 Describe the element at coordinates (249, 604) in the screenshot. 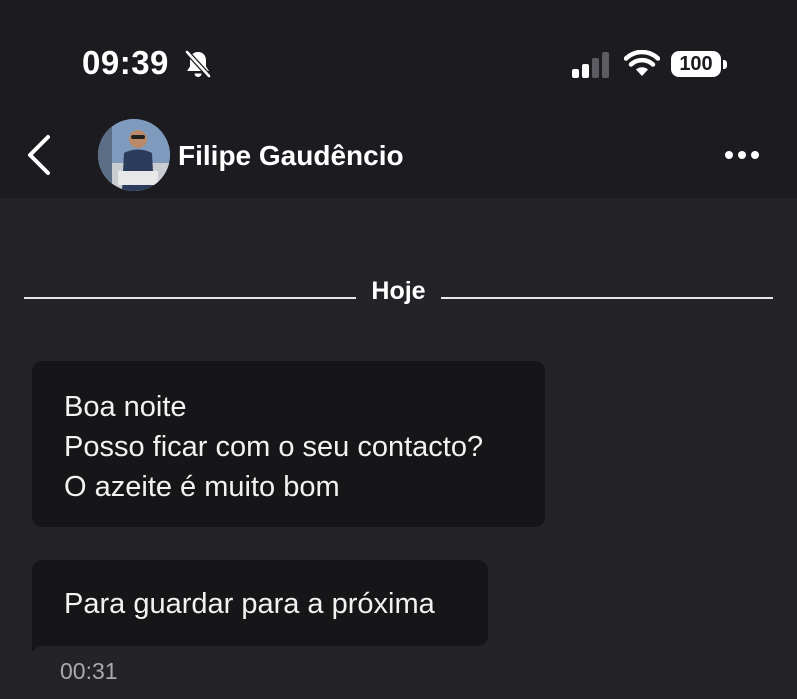

I see `message-text: Para guardar para a próxima` at that location.